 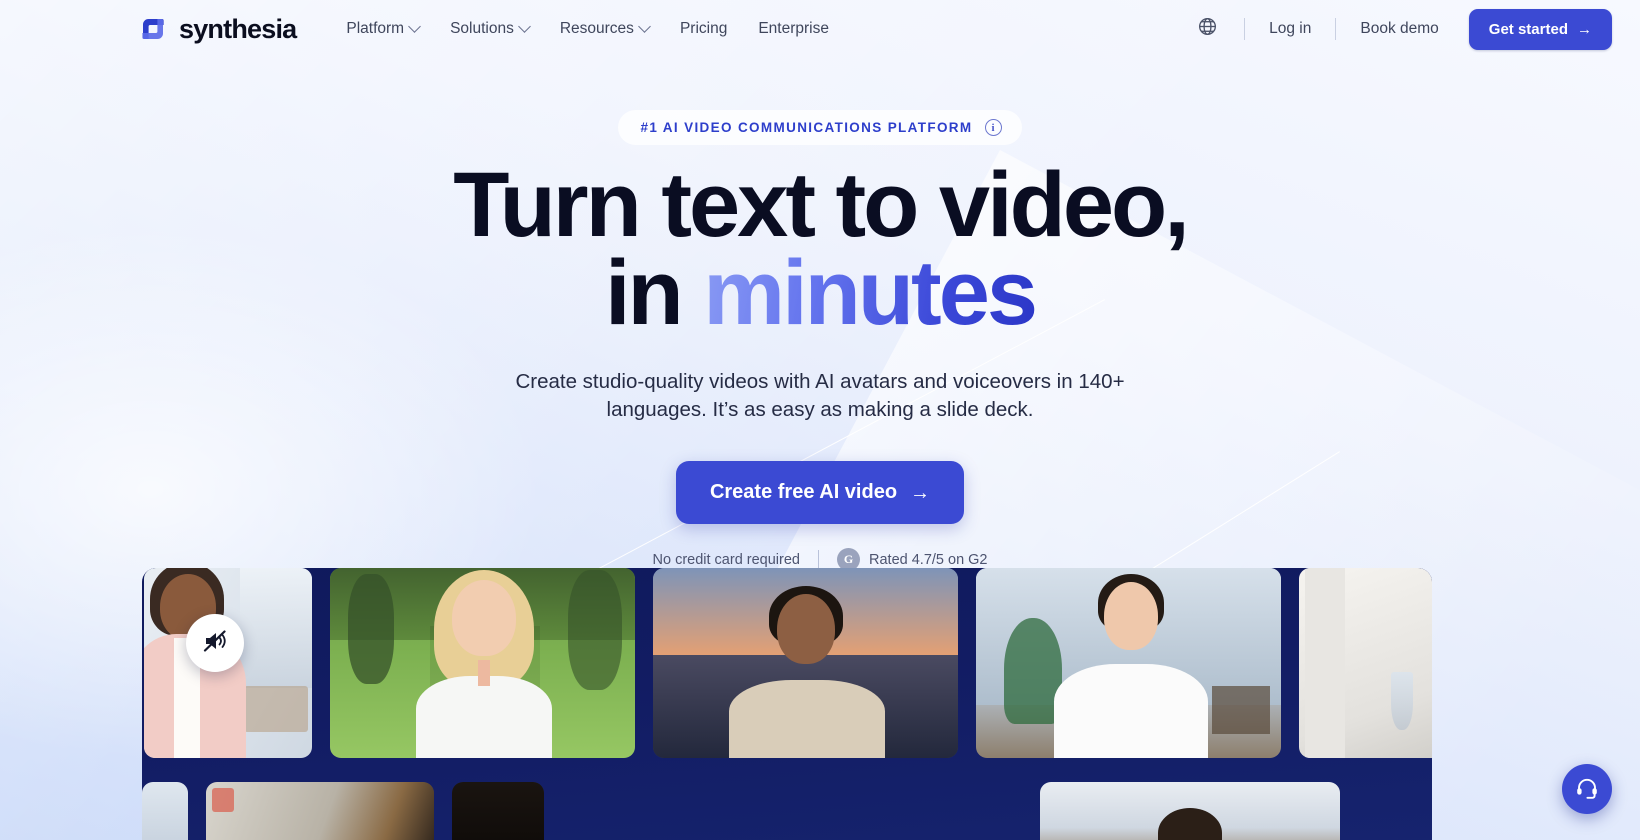 I want to click on header-actions: Log in Book demo Get started →, so click(x=1401, y=29).